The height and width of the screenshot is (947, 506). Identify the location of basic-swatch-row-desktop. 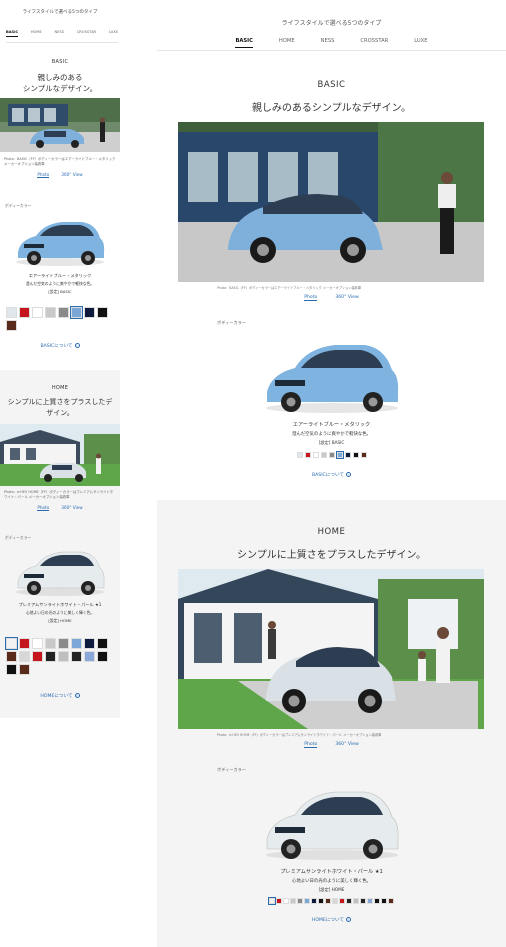
(331, 455).